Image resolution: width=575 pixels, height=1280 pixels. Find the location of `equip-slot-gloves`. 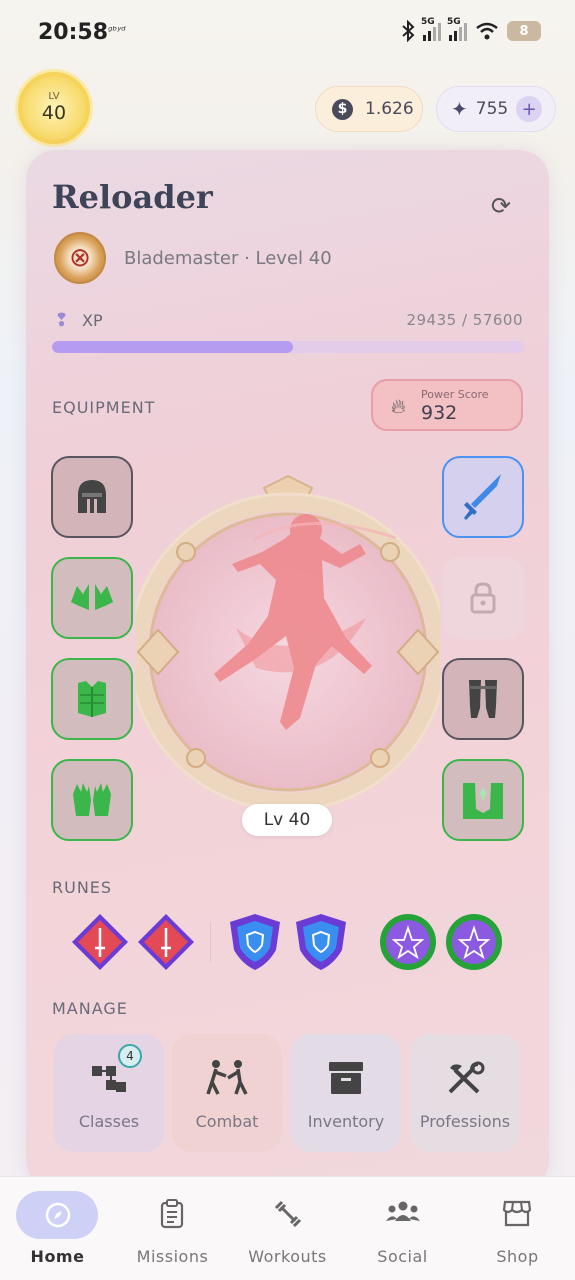

equip-slot-gloves is located at coordinates (92, 800).